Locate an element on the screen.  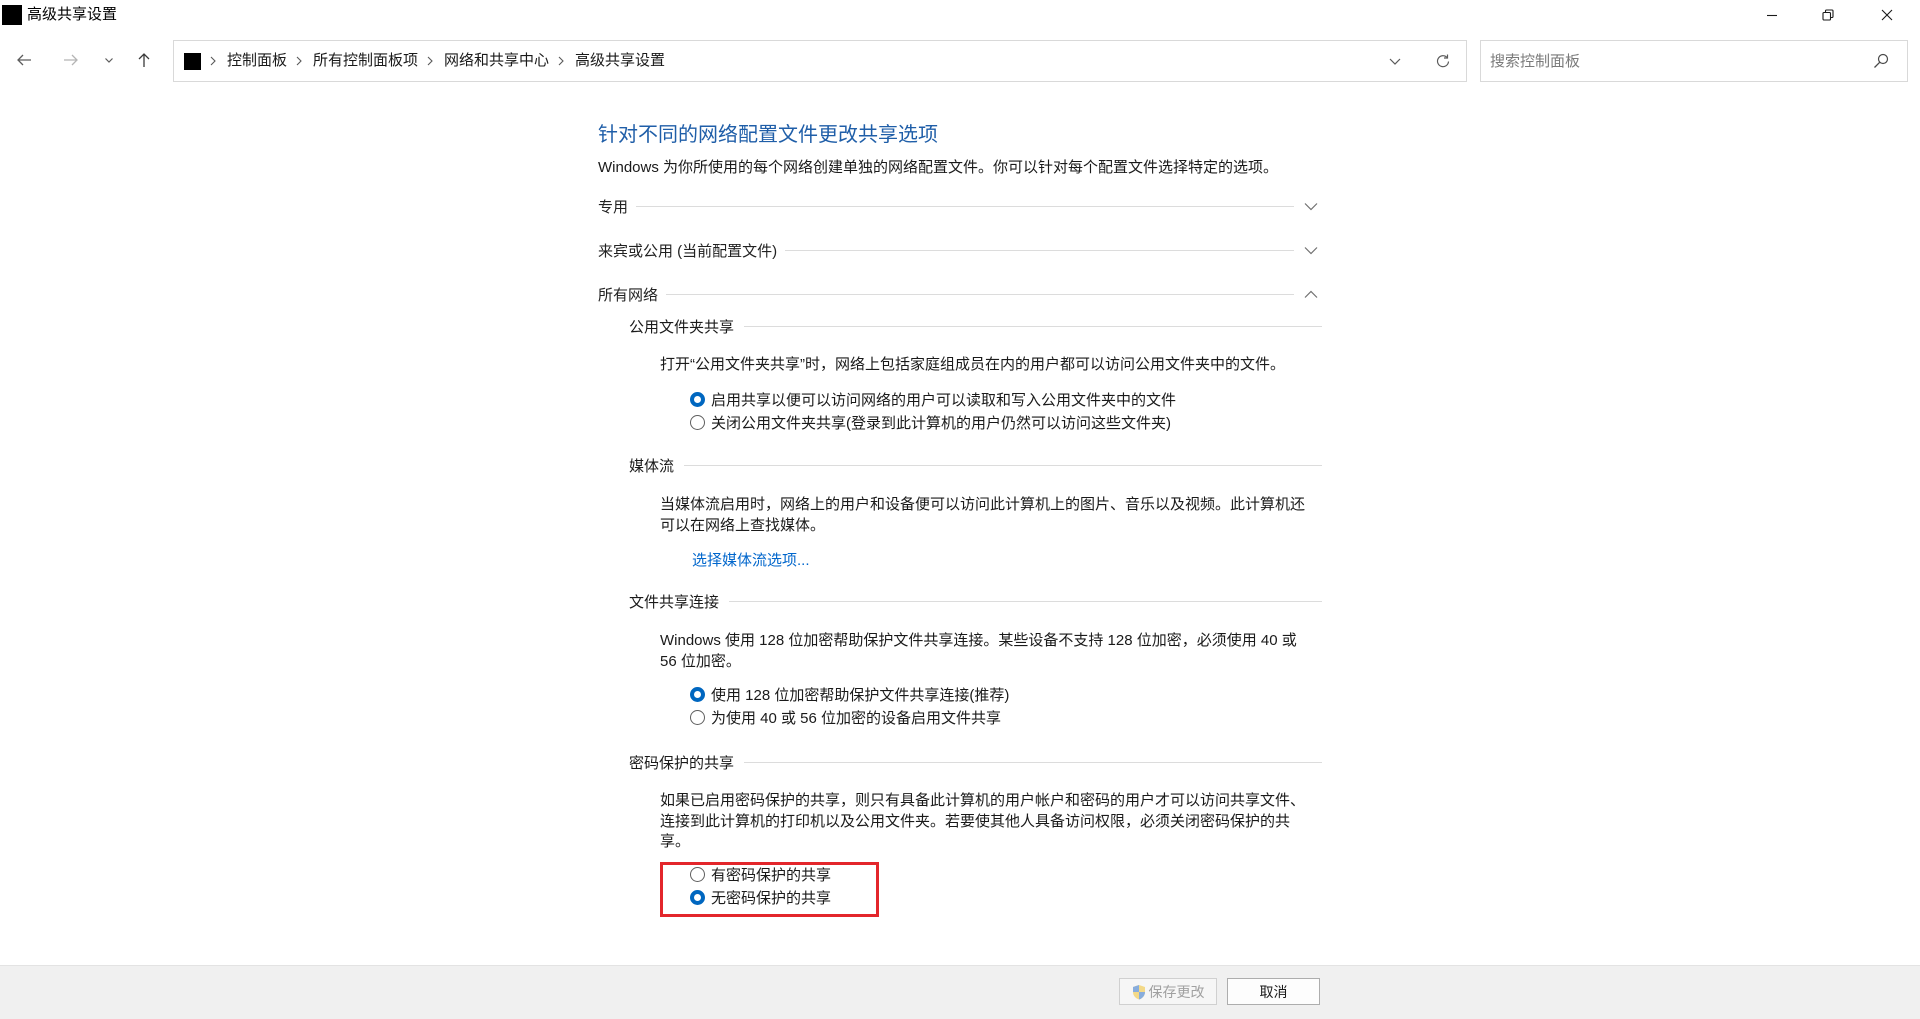
radio-option-128-bit-encryption: 使用 128 位加密帮助保护文件共享连接(推荐) is located at coordinates (849, 694).